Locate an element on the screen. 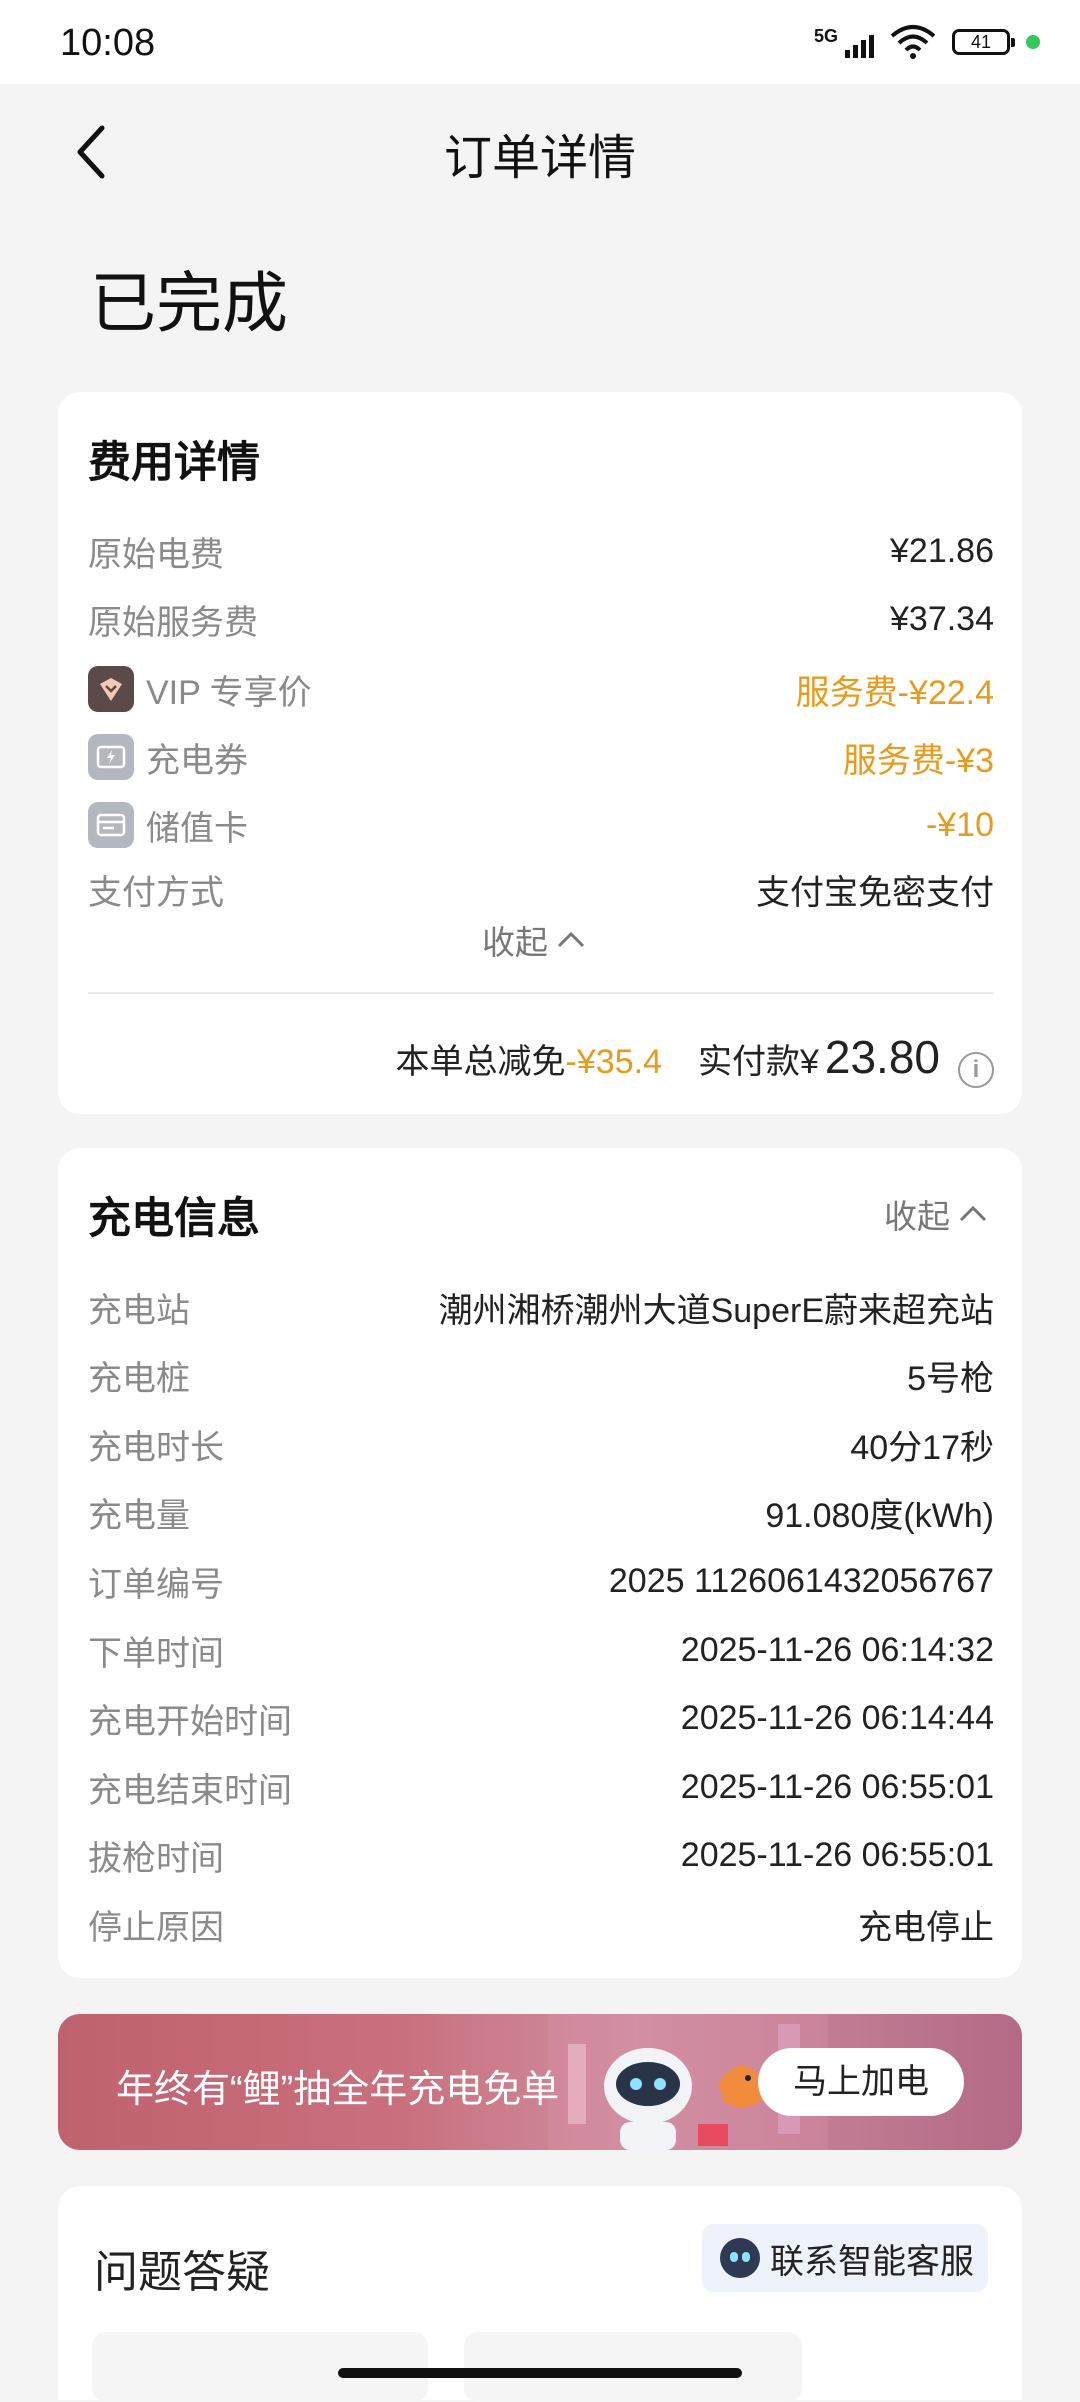 This screenshot has width=1080, height=2402. info-value: 40分17秒 is located at coordinates (922, 1447).